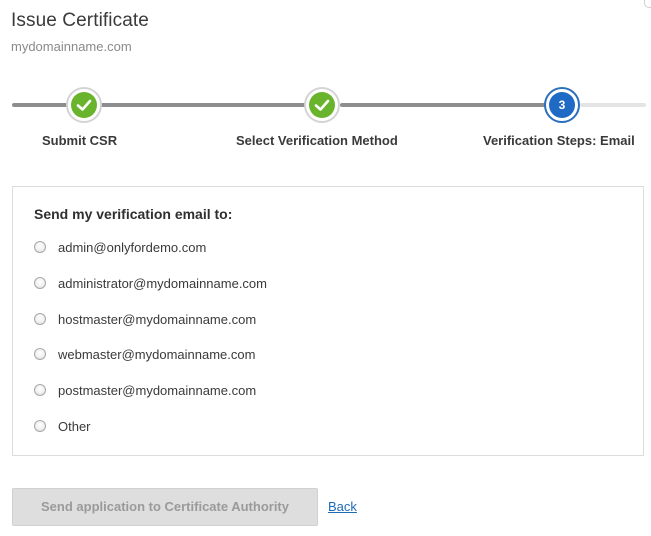 Image resolution: width=651 pixels, height=536 pixels. What do you see at coordinates (157, 319) in the screenshot?
I see `email-option-label: hostmaster@mydomainname.com` at bounding box center [157, 319].